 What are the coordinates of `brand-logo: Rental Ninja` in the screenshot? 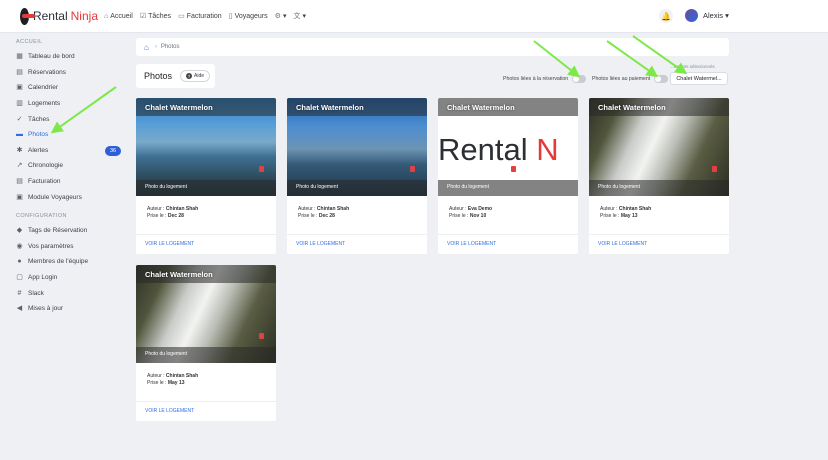 It's located at (59, 16).